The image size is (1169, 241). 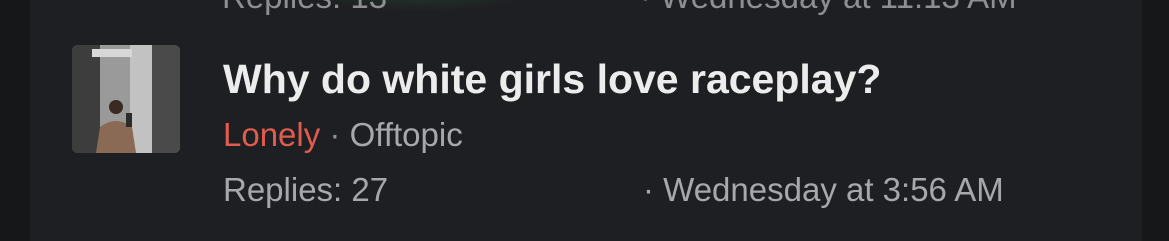 What do you see at coordinates (633, 190) in the screenshot?
I see `thread-stats: Replies: 27 · Wednesday at 3:56 AM` at bounding box center [633, 190].